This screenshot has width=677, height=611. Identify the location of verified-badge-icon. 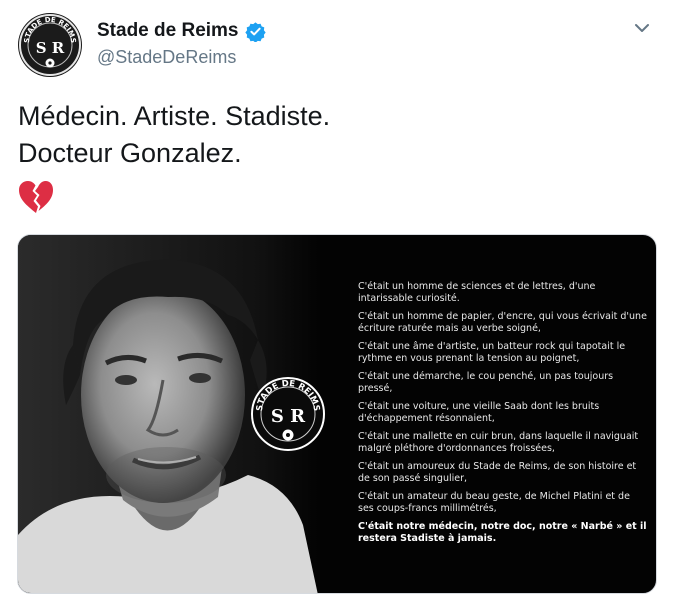
(255, 32).